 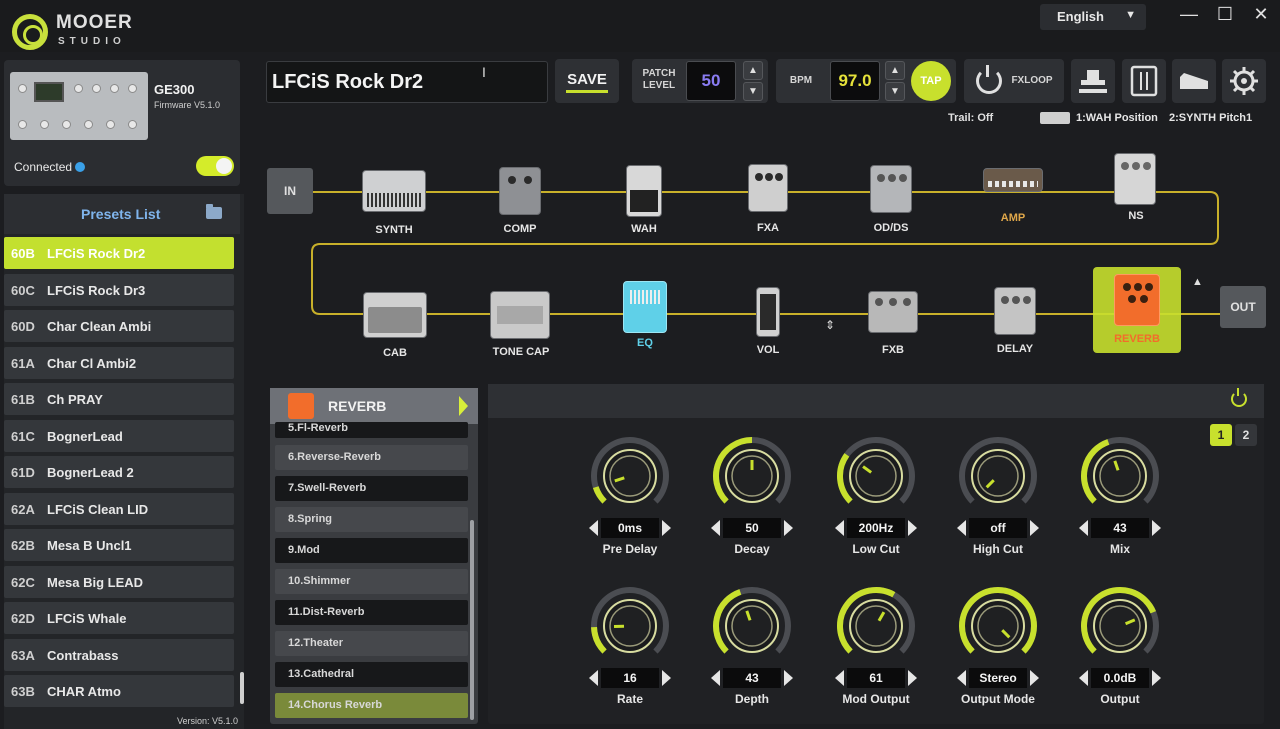 What do you see at coordinates (998, 528) in the screenshot?
I see `param-value: off` at bounding box center [998, 528].